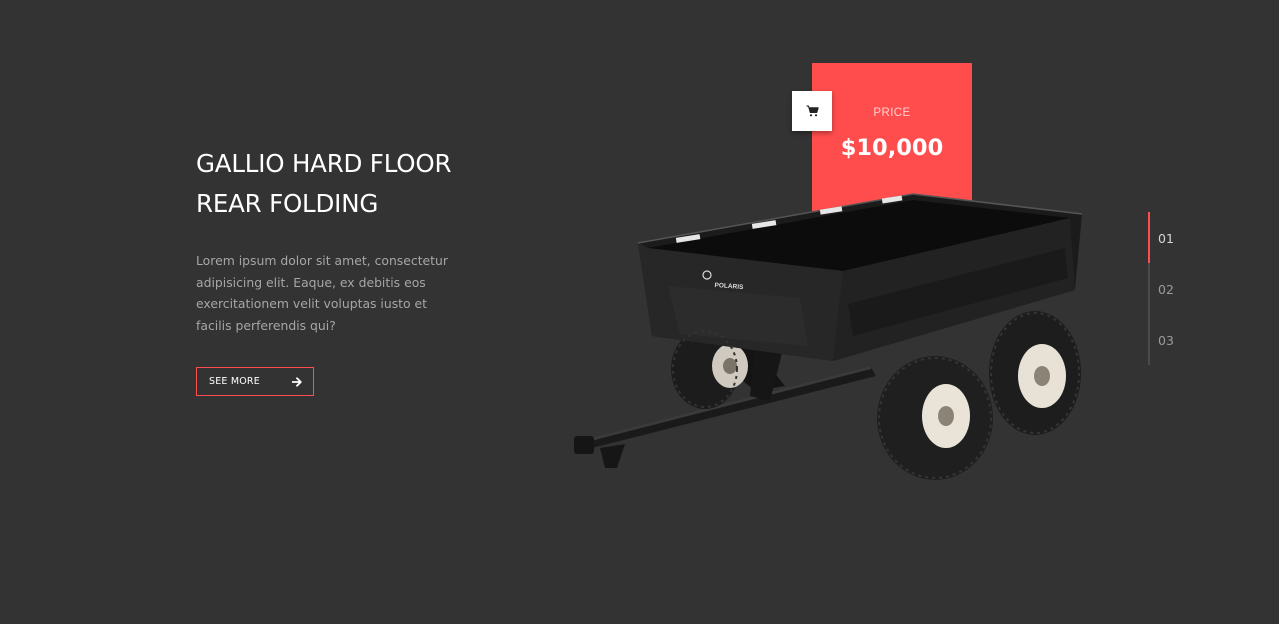 This screenshot has height=624, width=1279. I want to click on slide-item-01: 01, so click(1166, 238).